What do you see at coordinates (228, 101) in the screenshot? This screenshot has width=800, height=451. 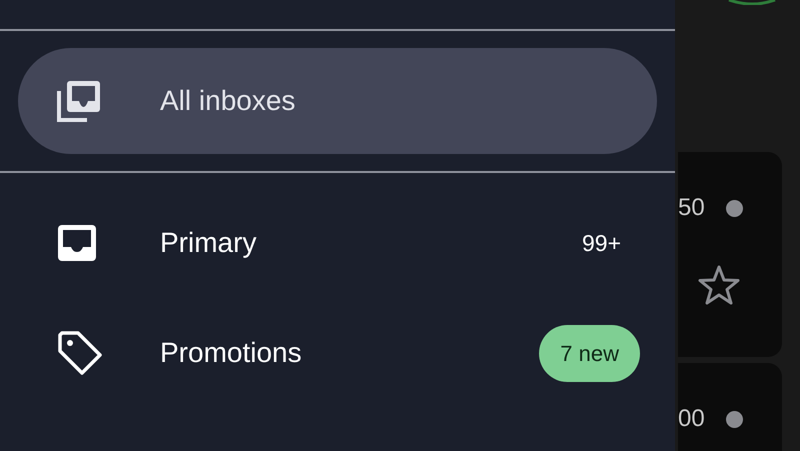 I see `item-label: All inboxes` at bounding box center [228, 101].